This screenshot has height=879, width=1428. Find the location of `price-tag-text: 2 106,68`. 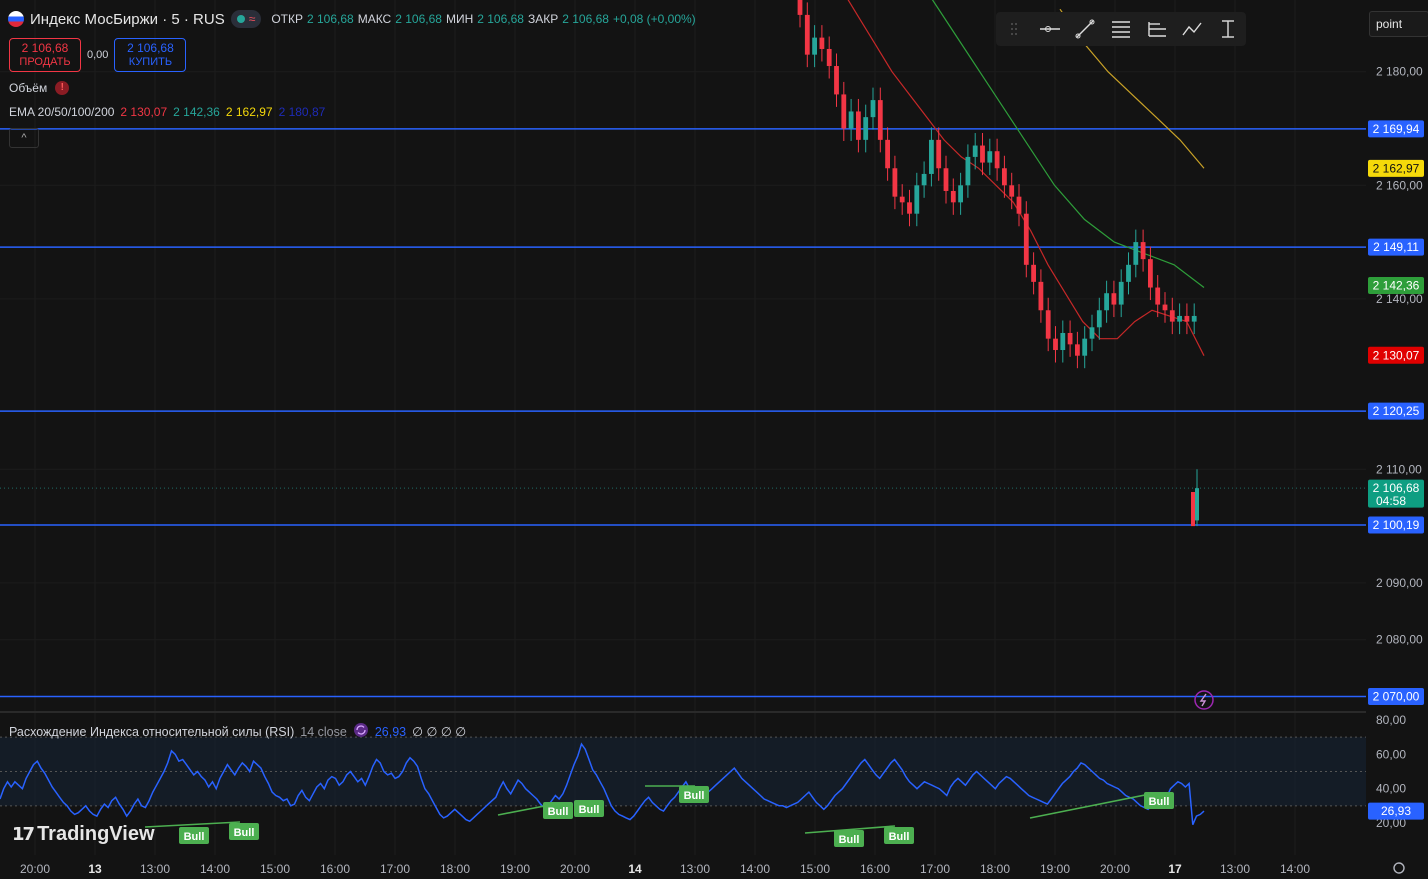

price-tag-text: 2 106,68 is located at coordinates (1396, 488).